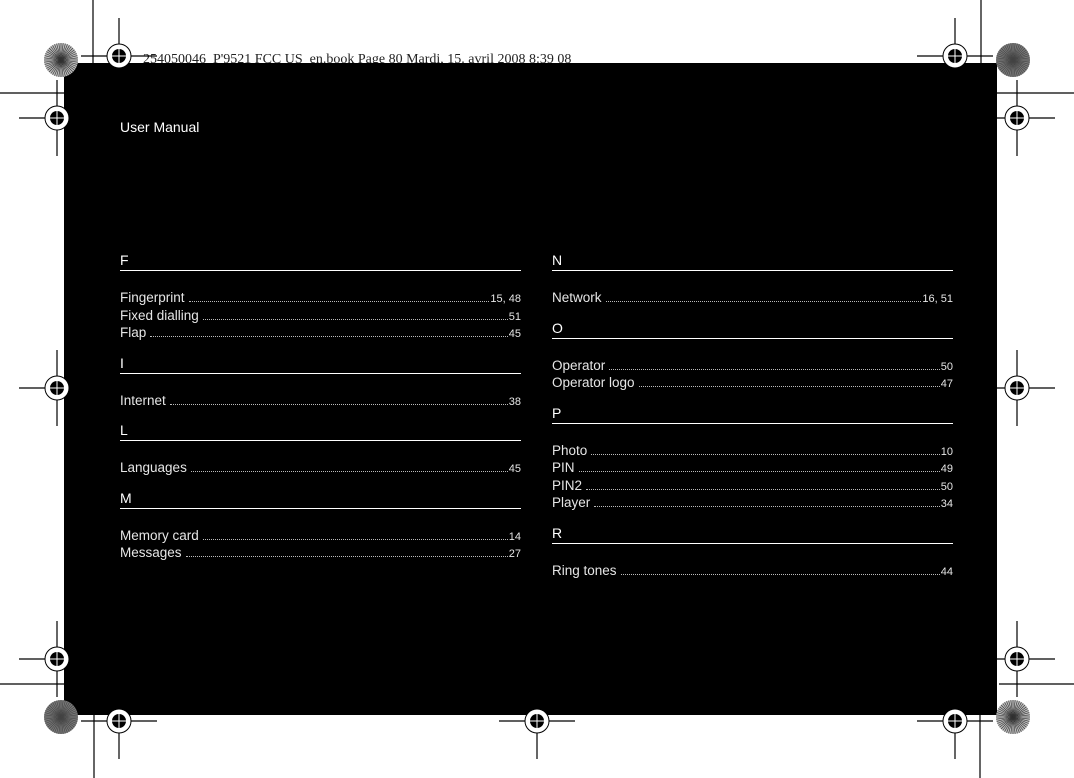  I want to click on index-entry: Memory card 14, so click(320, 537).